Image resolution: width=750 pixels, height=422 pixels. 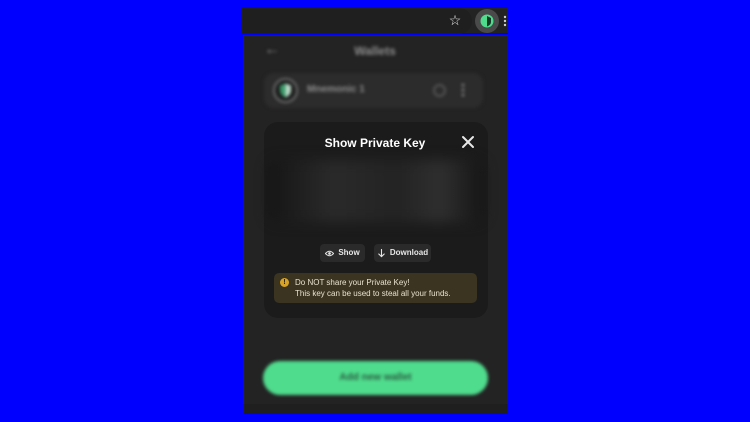 I want to click on wallet-name: Mnemonic 1, so click(x=336, y=89).